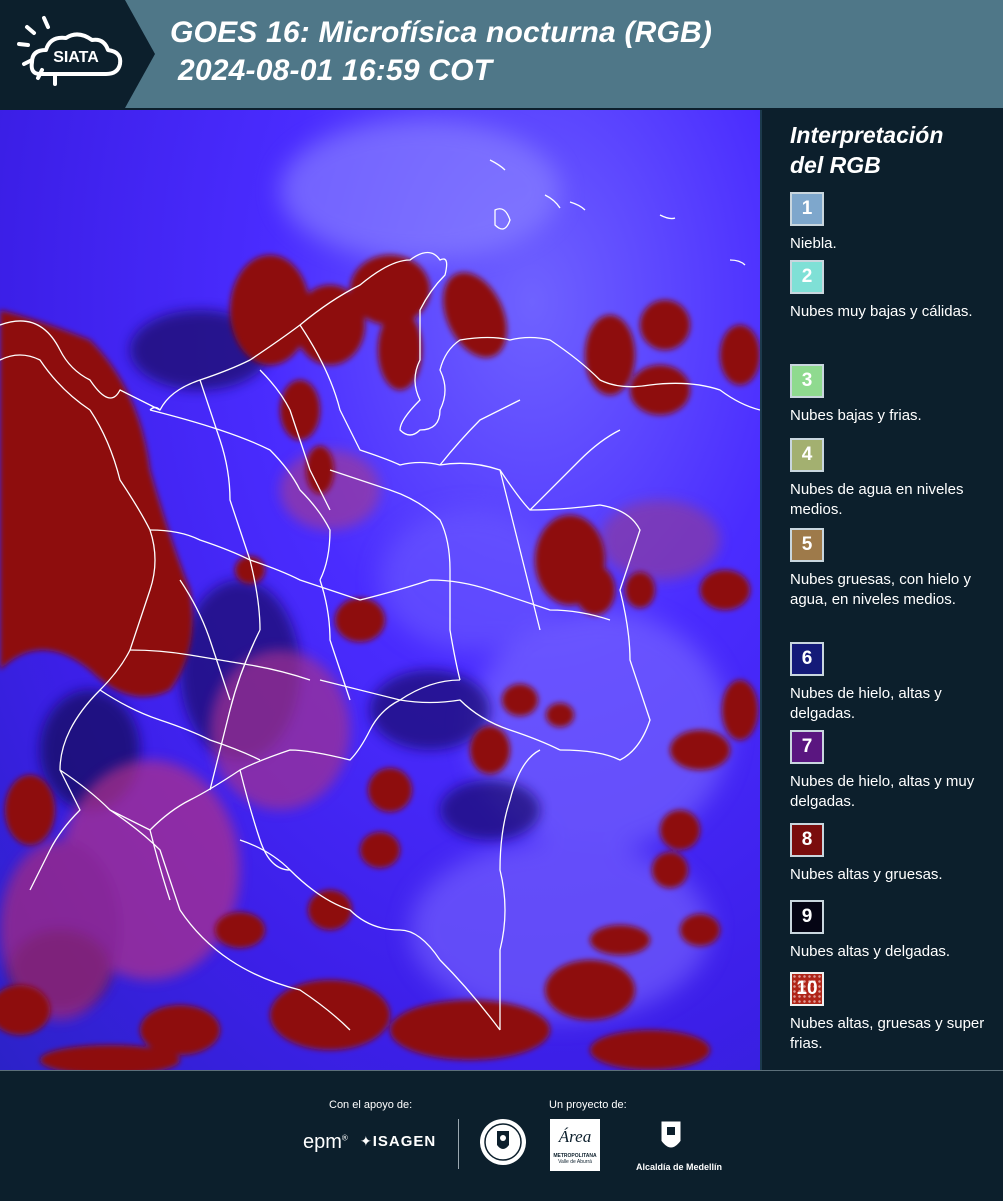 The image size is (1003, 1201). I want to click on legend-label: Nubes altas, gruesas y super frias., so click(887, 1033).